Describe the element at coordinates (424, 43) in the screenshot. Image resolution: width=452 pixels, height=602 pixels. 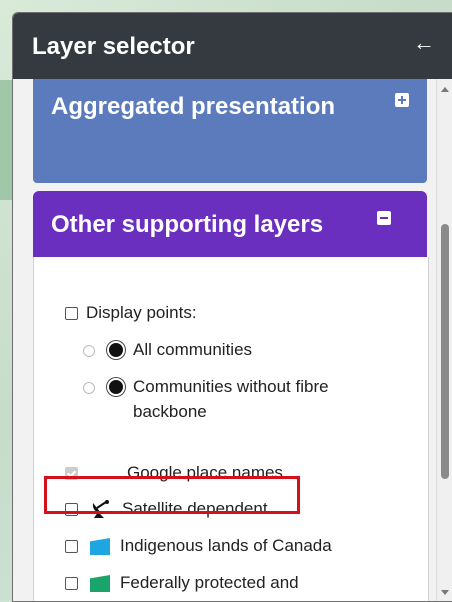
I see `arrow-left-icon: ←` at that location.